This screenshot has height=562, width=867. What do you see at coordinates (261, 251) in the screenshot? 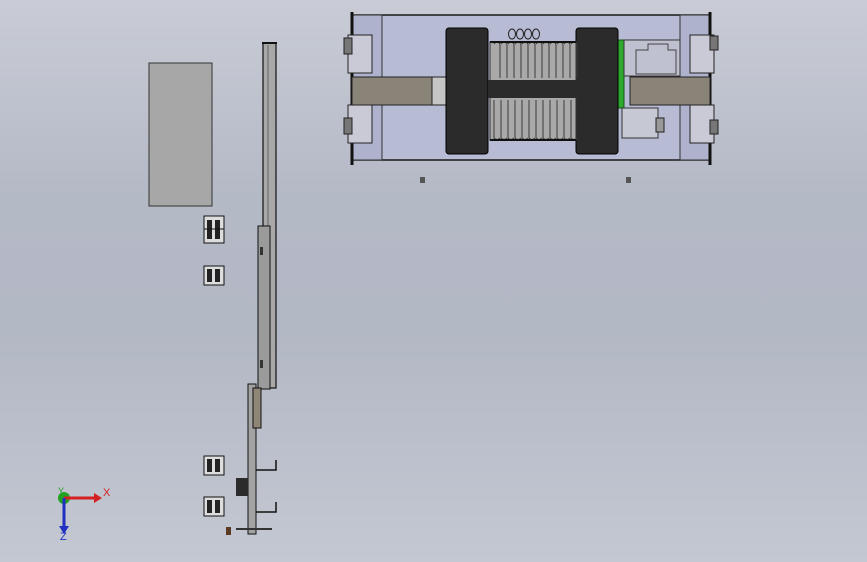
I see `rail-stop` at bounding box center [261, 251].